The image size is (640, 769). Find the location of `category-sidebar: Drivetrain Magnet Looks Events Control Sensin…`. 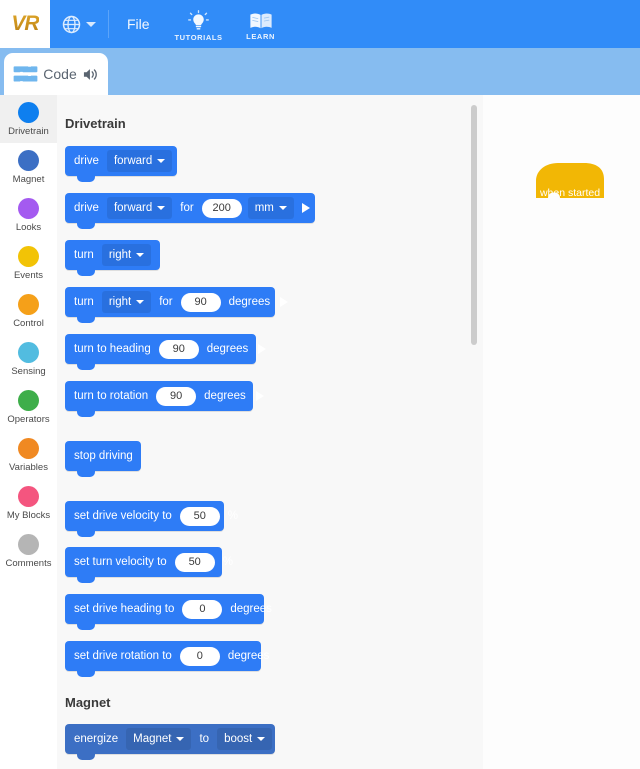

category-sidebar: Drivetrain Magnet Looks Events Control Sensin… is located at coordinates (29, 432).